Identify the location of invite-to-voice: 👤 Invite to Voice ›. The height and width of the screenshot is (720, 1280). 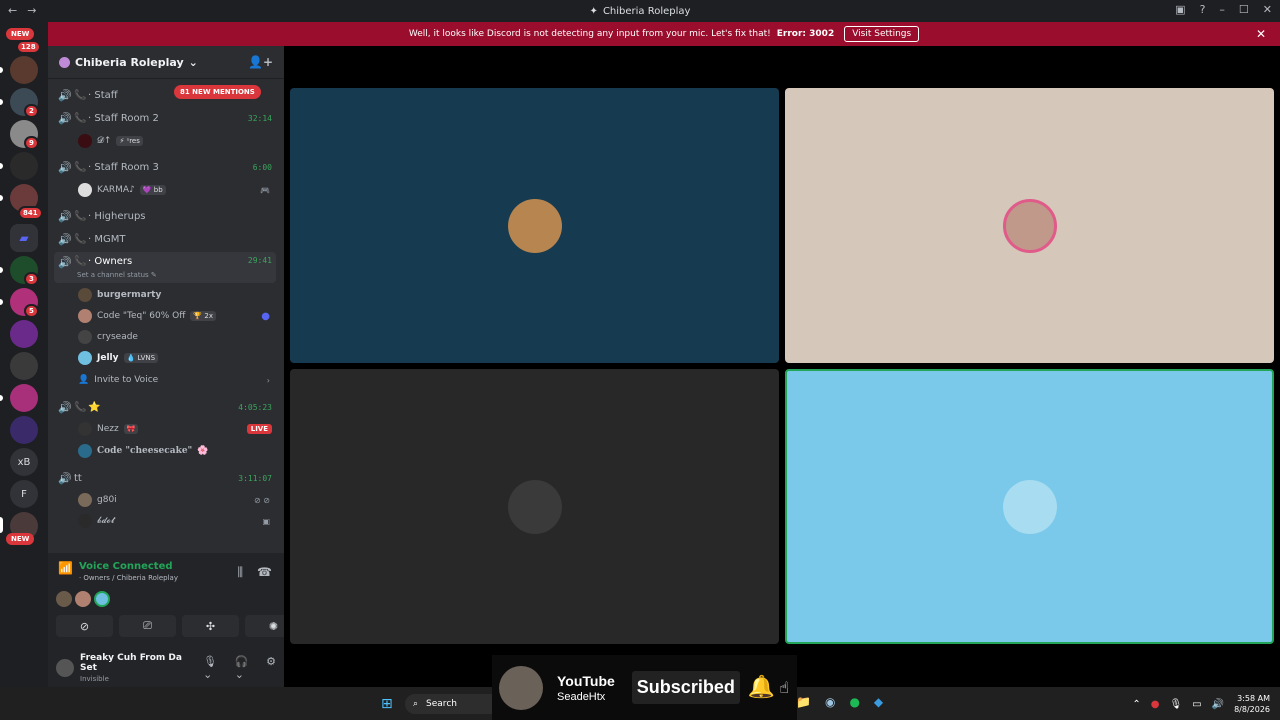
(176, 380).